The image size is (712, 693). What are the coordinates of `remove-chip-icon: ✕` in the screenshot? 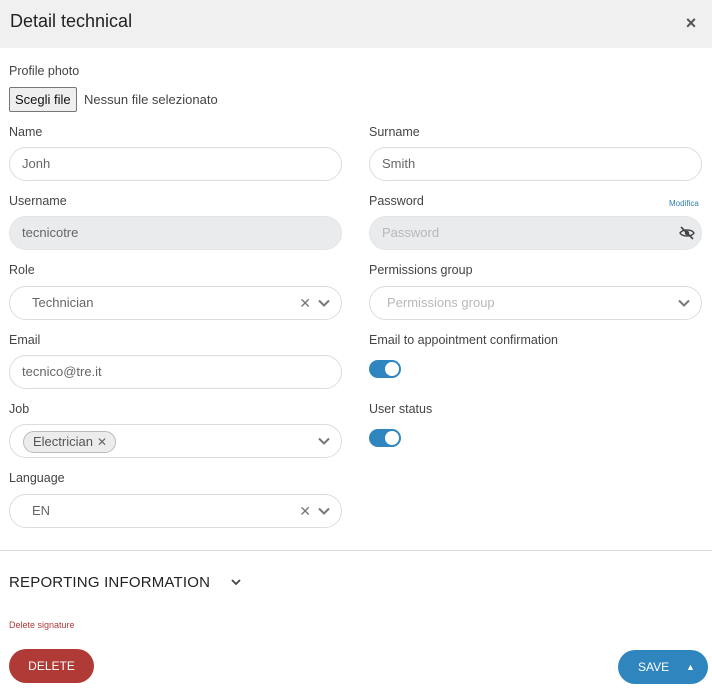 It's located at (102, 442).